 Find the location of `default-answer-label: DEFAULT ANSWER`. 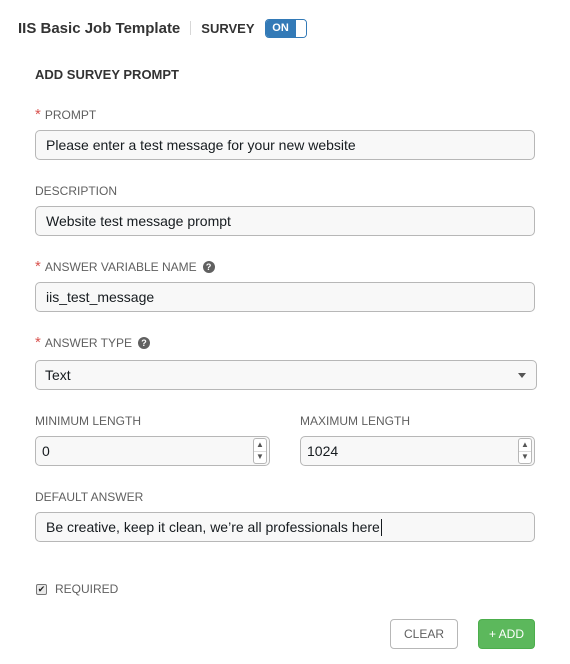

default-answer-label: DEFAULT ANSWER is located at coordinates (89, 497).